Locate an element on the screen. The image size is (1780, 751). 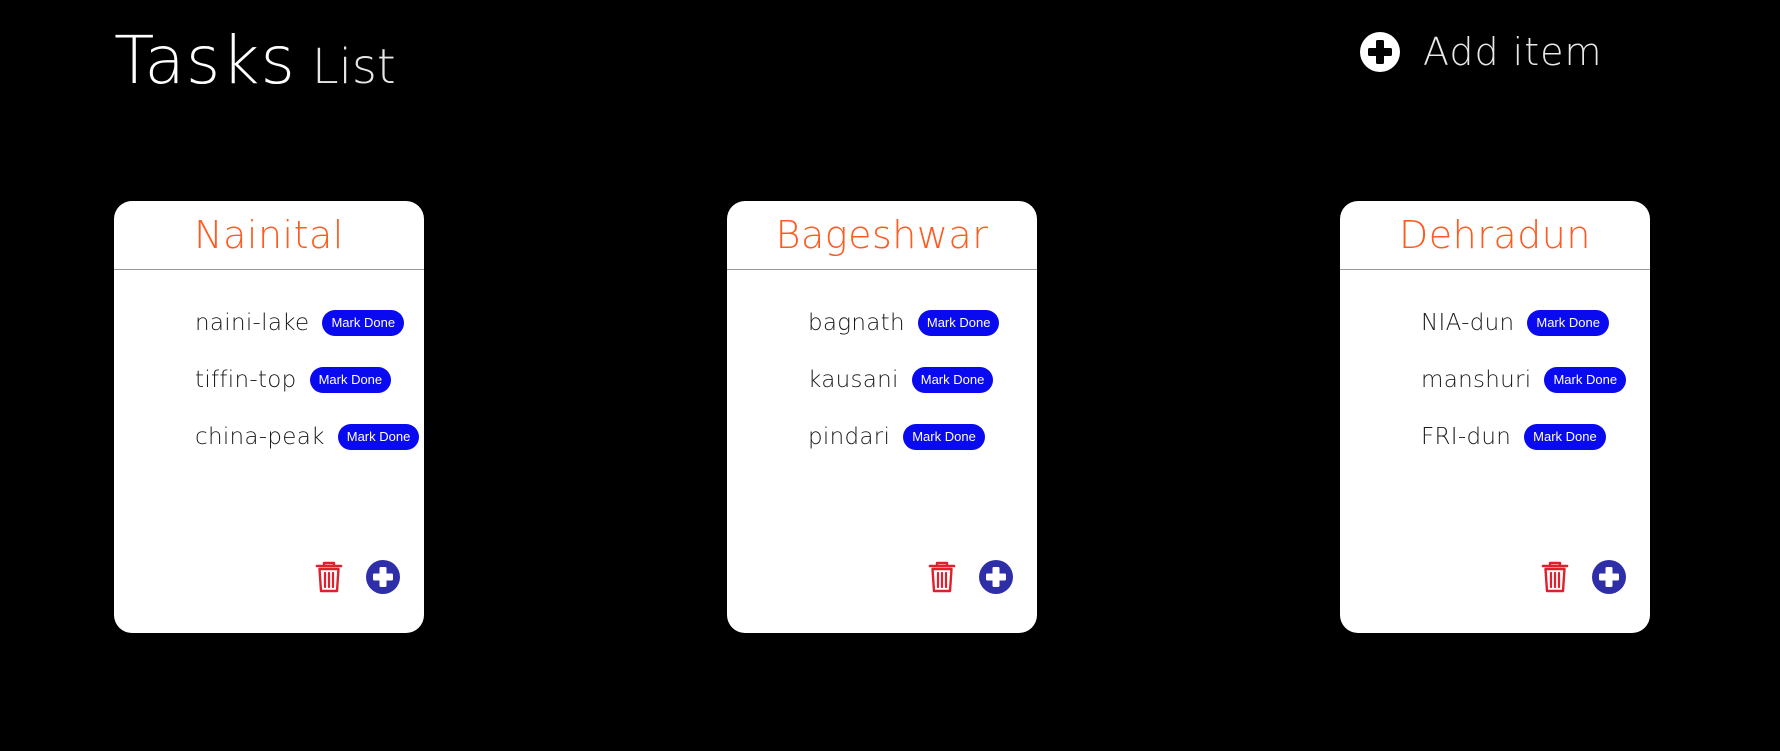
task-item: bagnath Mark Done is located at coordinates (904, 322).